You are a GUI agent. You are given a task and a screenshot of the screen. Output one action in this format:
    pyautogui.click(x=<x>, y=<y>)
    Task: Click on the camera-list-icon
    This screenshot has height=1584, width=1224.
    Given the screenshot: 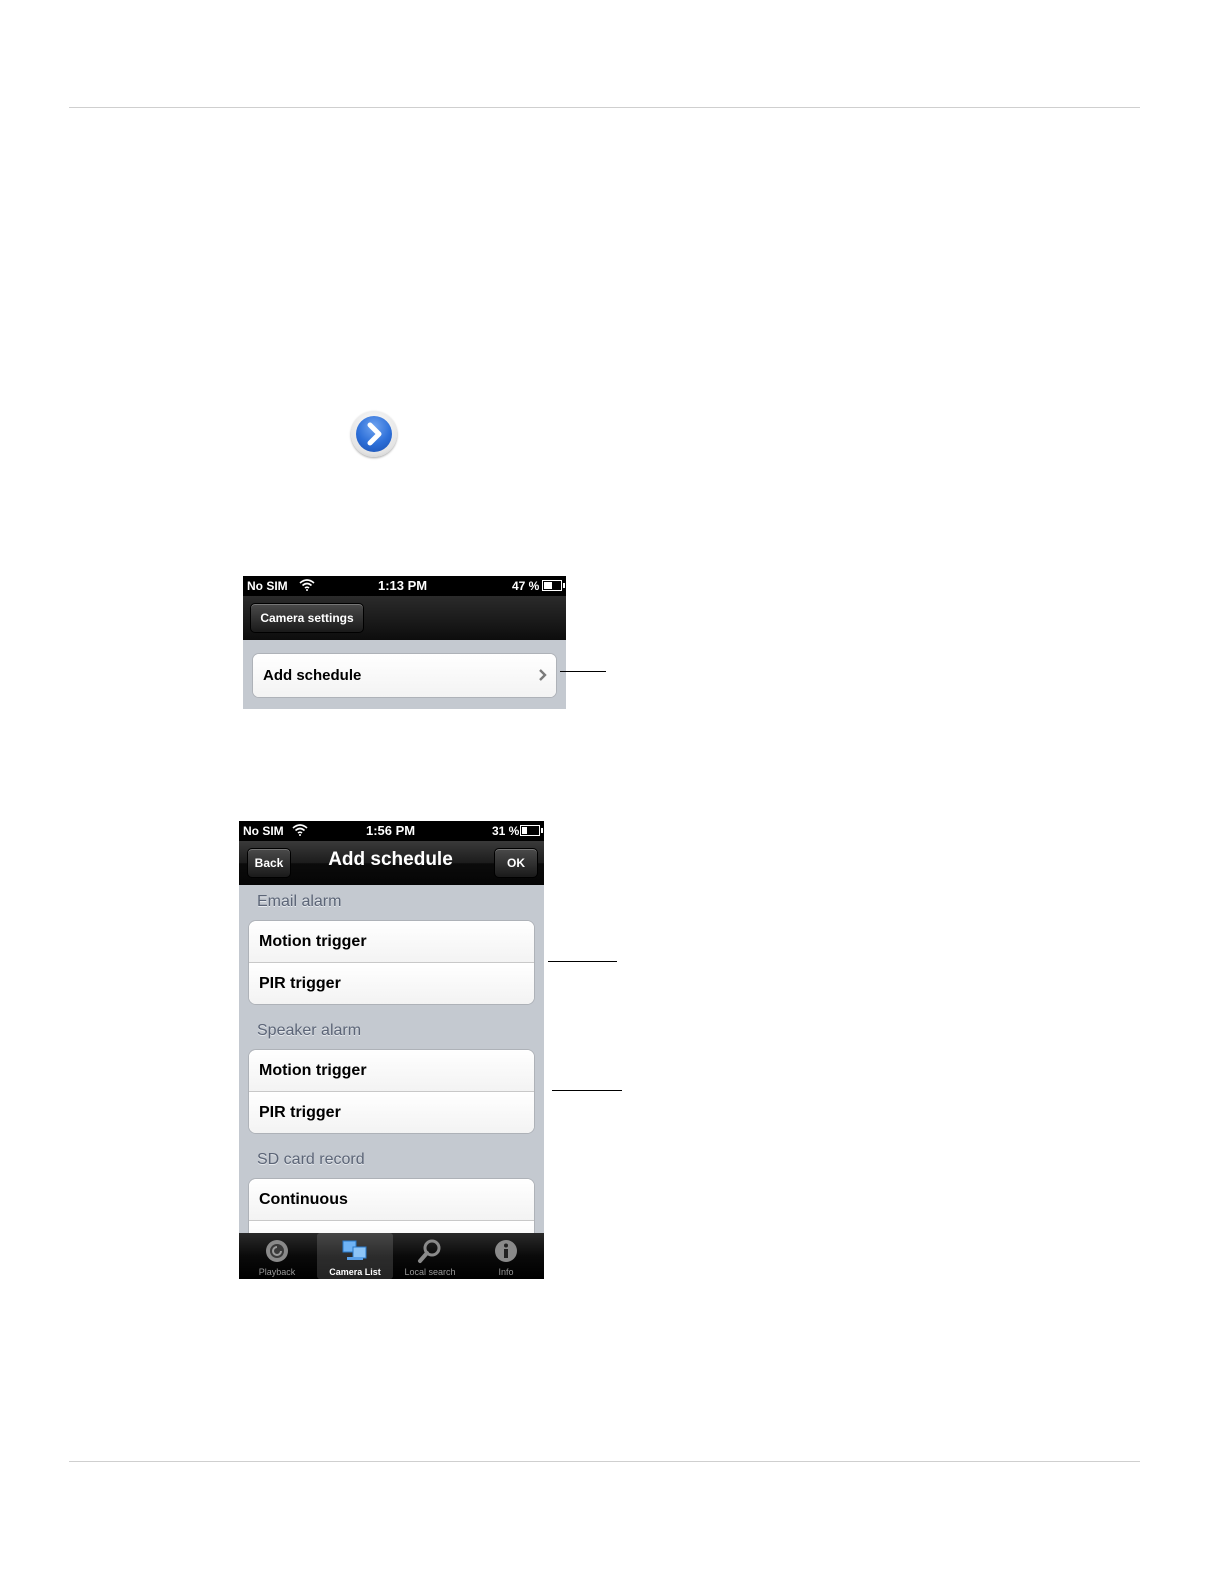 What is the action you would take?
    pyautogui.click(x=354, y=1250)
    